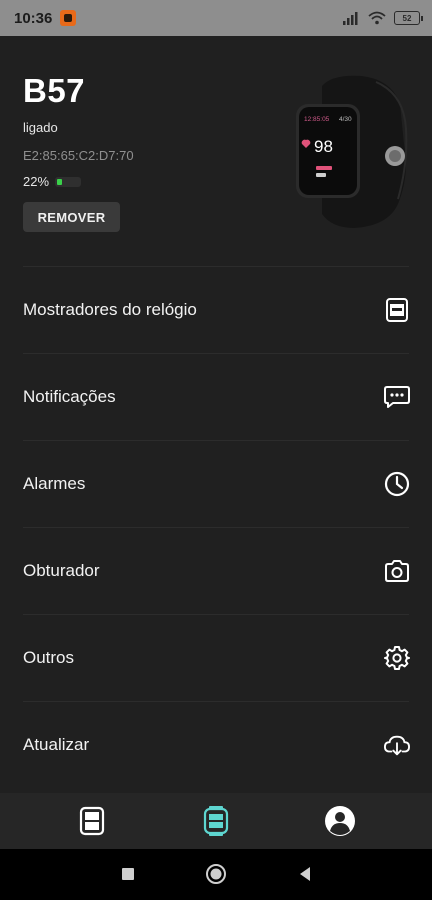  I want to click on recents-button, so click(128, 874).